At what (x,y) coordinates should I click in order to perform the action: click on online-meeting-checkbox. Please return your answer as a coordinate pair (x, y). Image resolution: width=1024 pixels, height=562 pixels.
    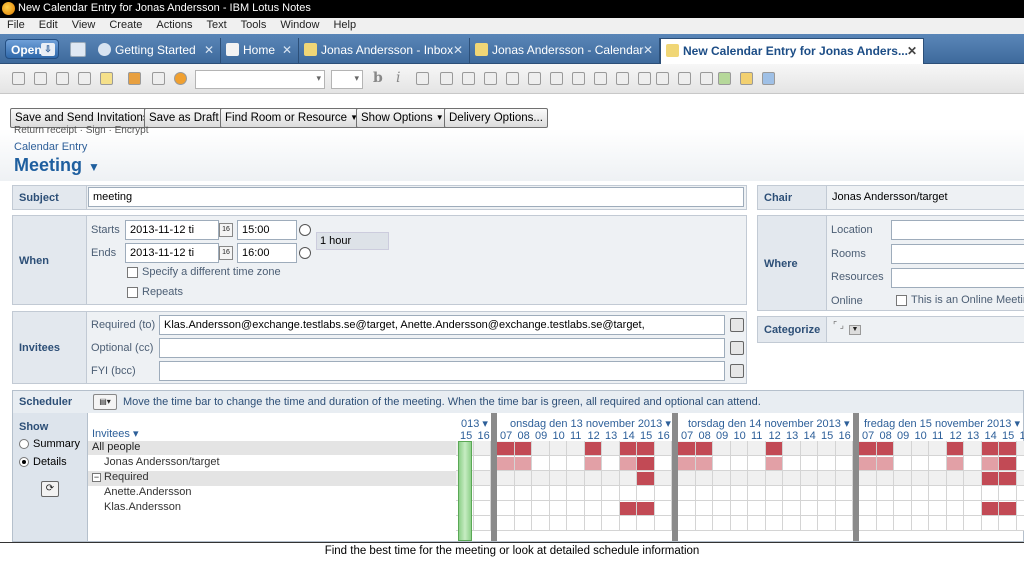
    Looking at the image, I should click on (901, 300).